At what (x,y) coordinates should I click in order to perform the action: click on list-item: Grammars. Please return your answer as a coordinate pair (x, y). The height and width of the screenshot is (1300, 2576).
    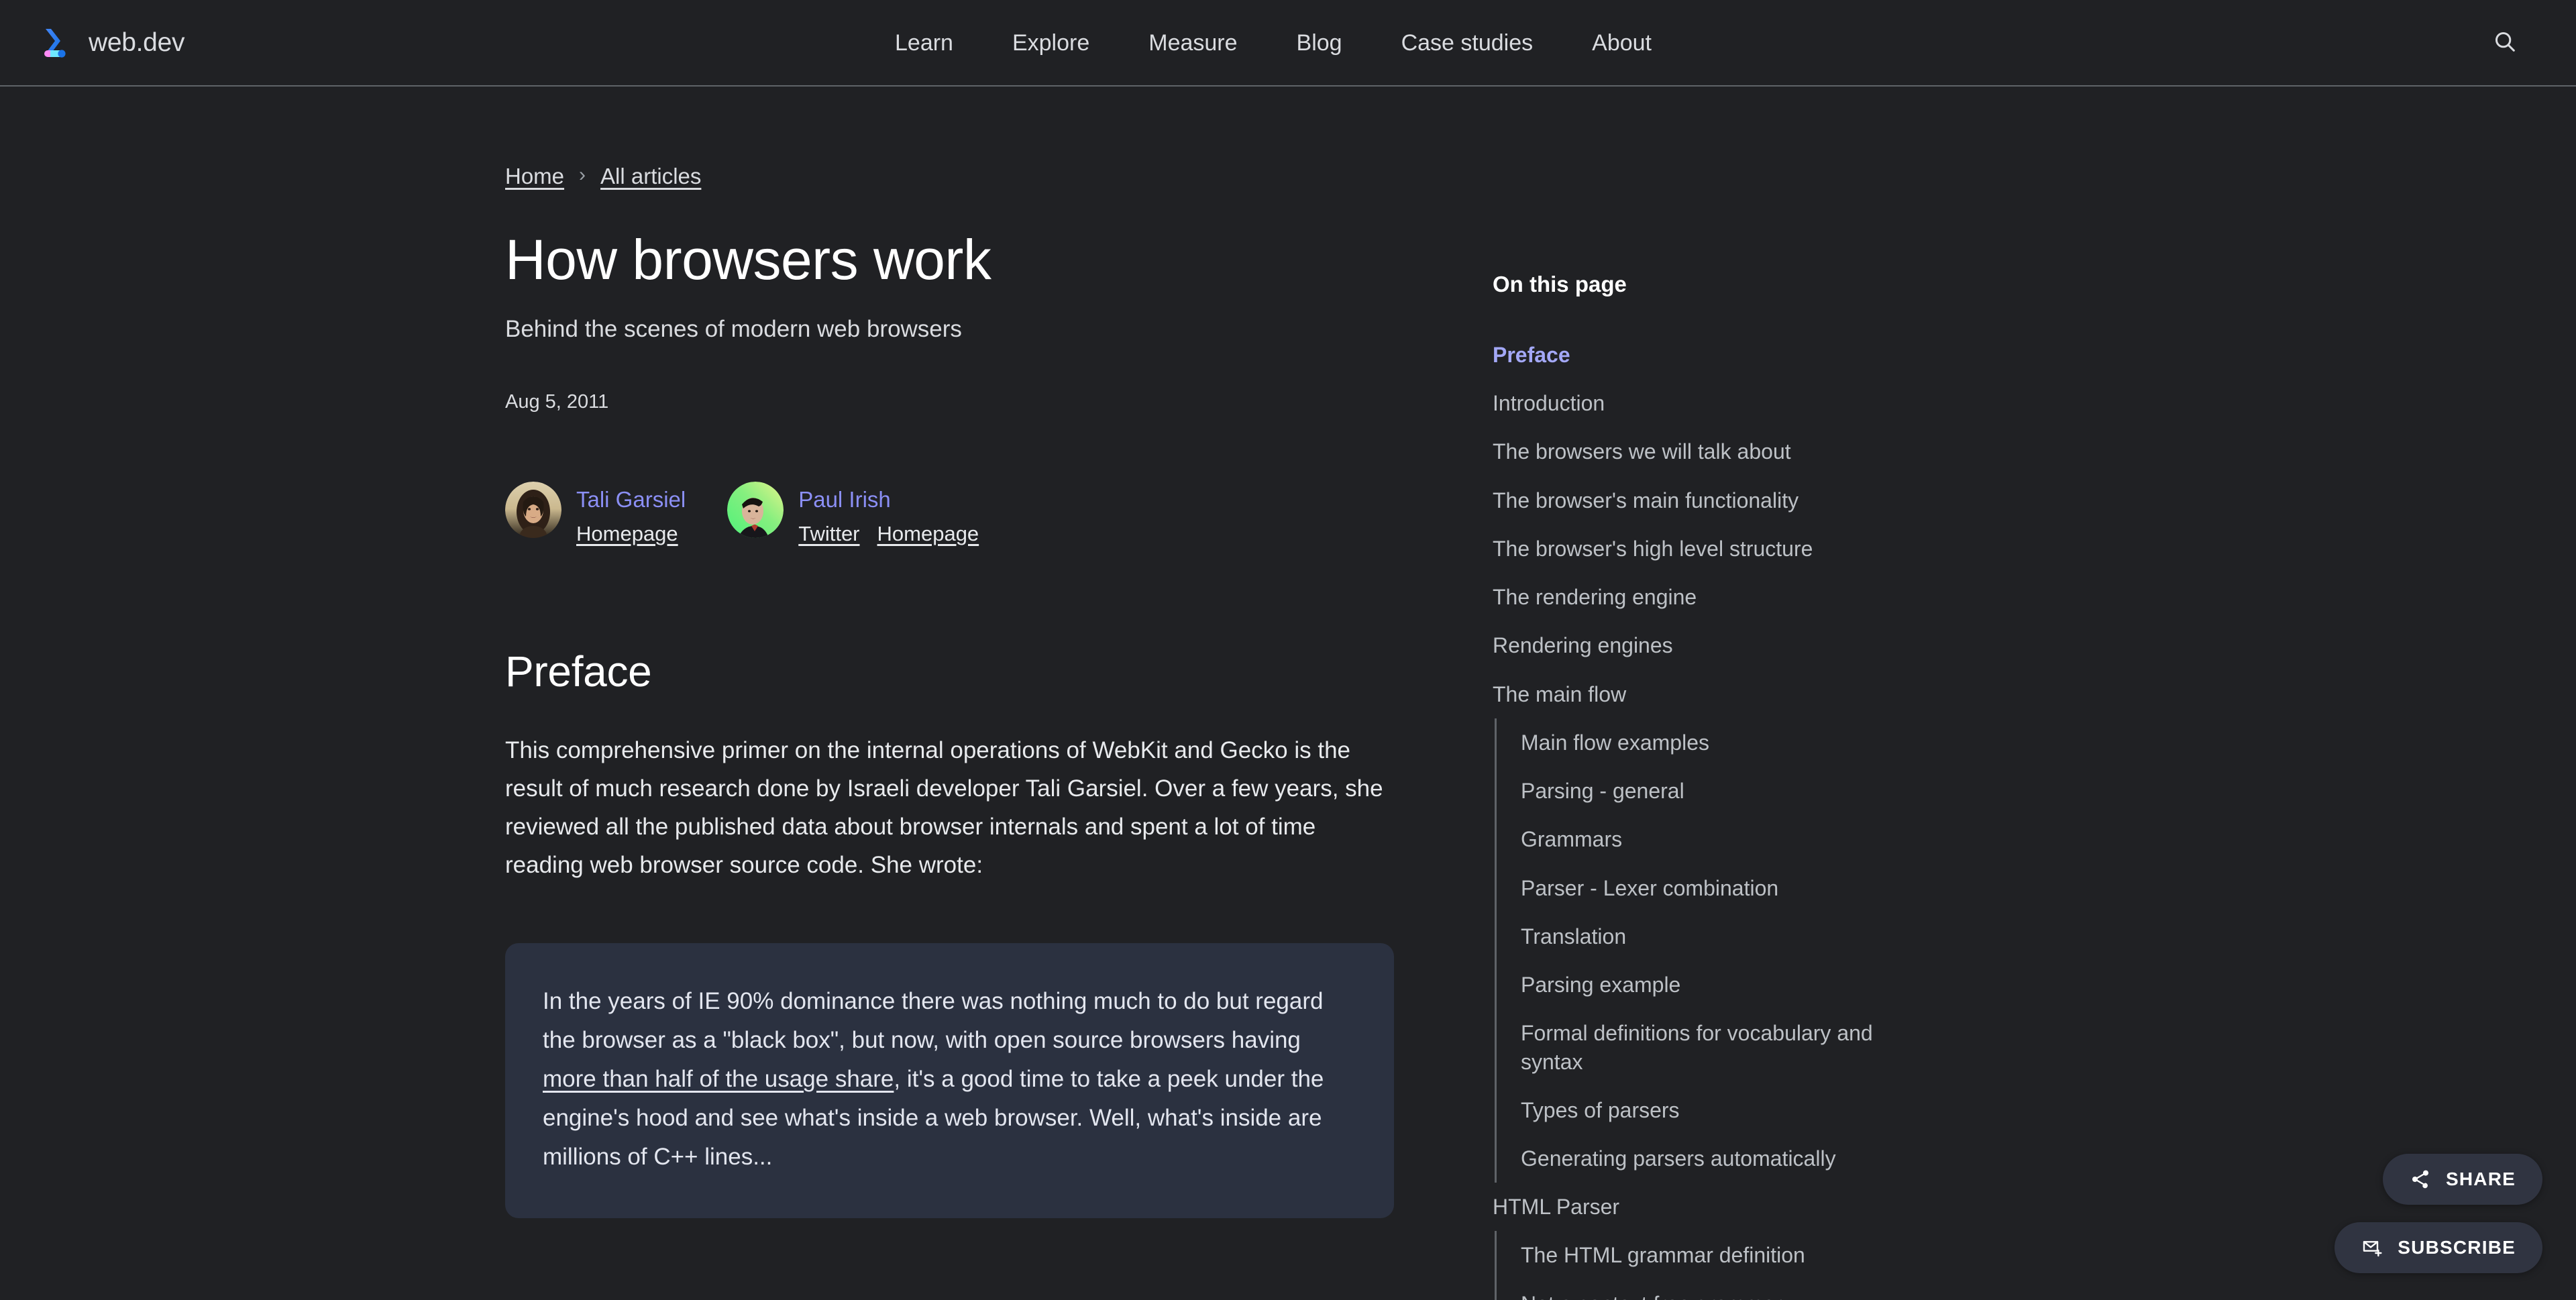
    Looking at the image, I should click on (1721, 839).